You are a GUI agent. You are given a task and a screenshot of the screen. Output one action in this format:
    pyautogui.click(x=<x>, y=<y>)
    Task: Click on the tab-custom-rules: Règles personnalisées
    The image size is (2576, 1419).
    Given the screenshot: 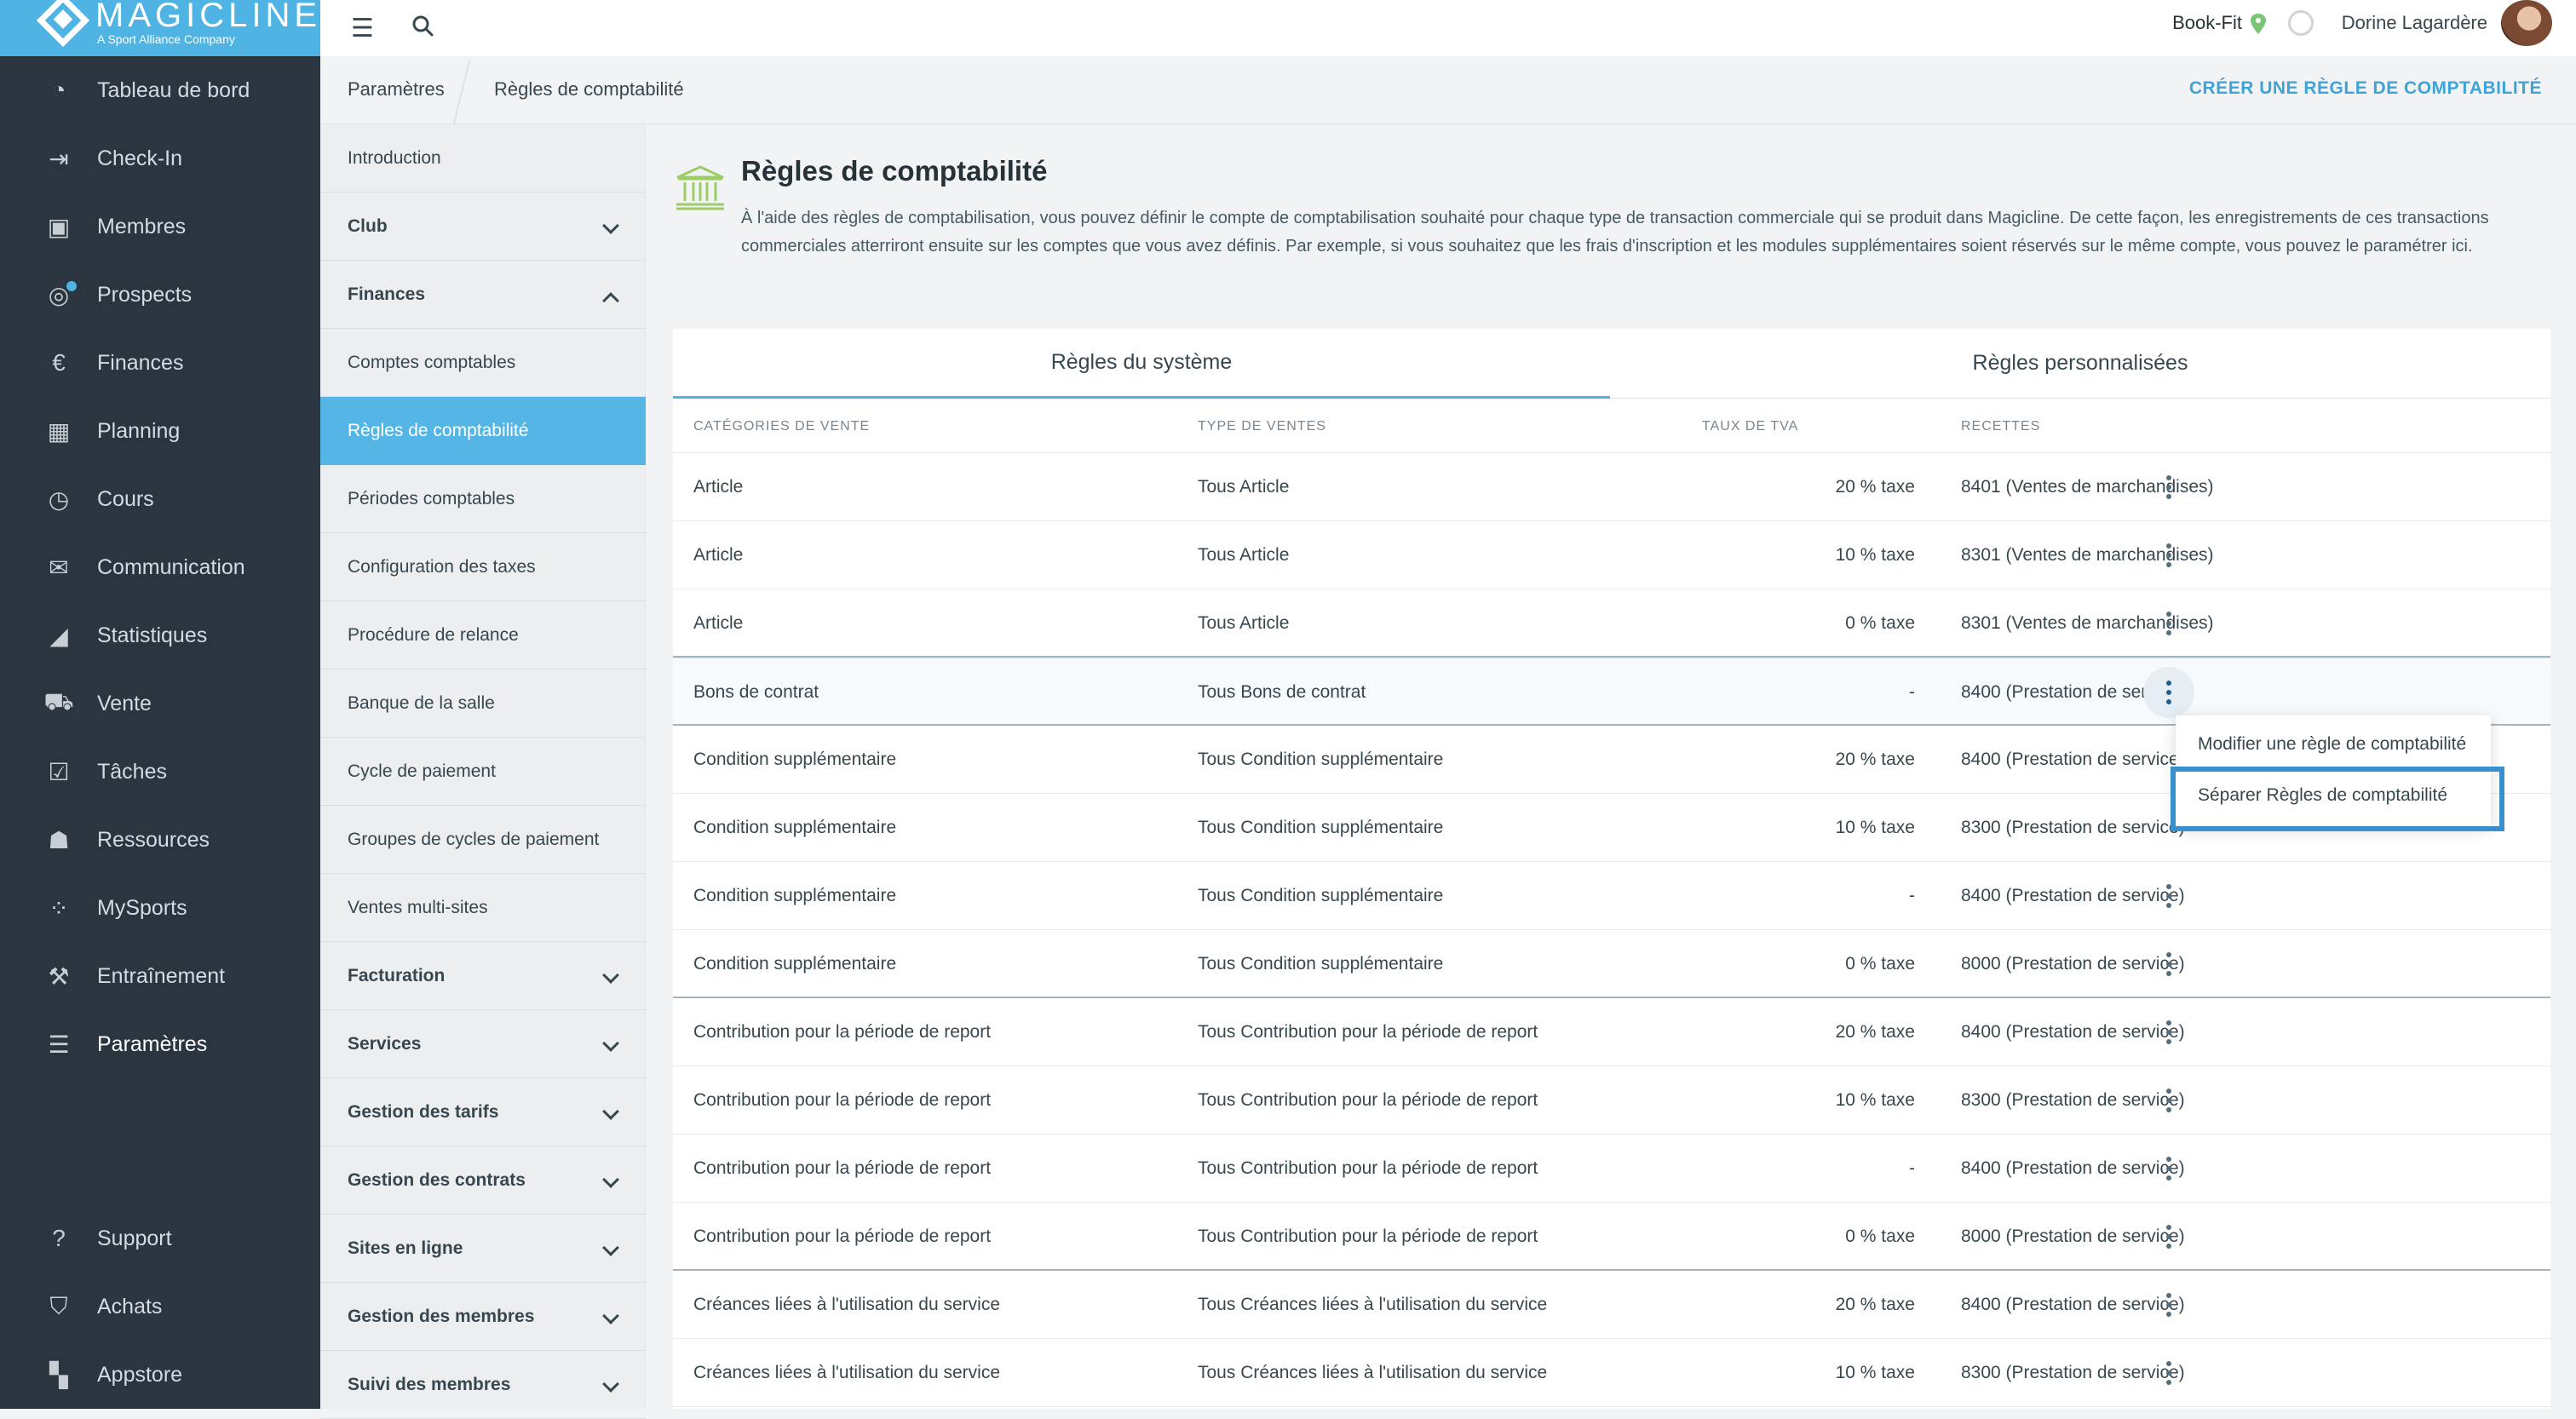 What is the action you would take?
    pyautogui.click(x=2080, y=364)
    